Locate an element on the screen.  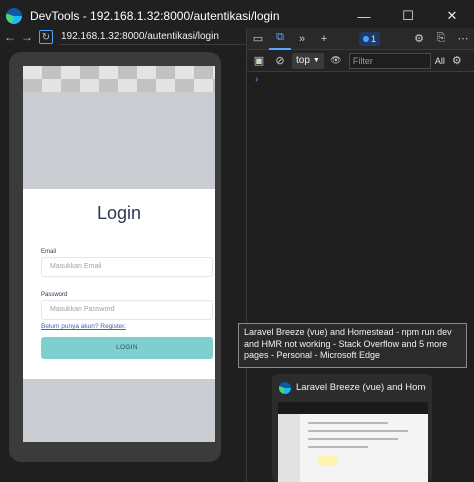
reload-button: ↻ is located at coordinates (46, 37).